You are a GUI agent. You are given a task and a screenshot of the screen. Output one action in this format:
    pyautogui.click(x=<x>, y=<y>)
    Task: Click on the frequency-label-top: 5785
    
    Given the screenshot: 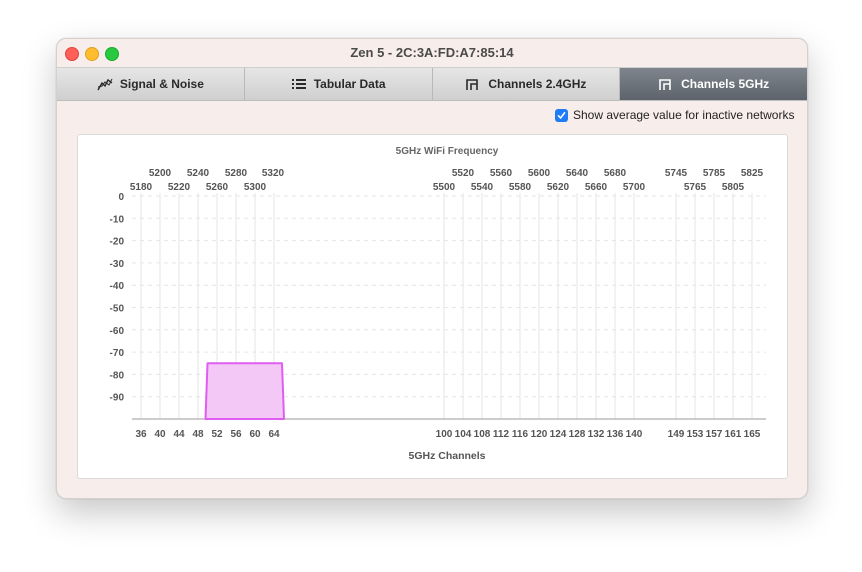 What is the action you would take?
    pyautogui.click(x=714, y=173)
    